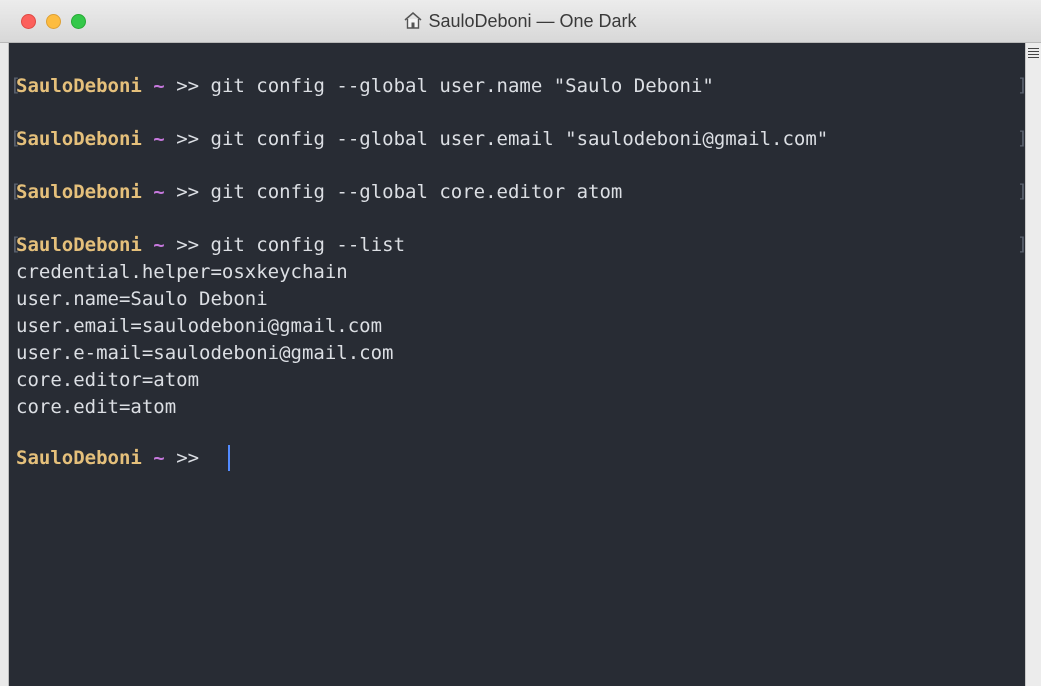 The width and height of the screenshot is (1041, 686). I want to click on command-line: SauloDeboni ~ >> git config --list, so click(210, 245).